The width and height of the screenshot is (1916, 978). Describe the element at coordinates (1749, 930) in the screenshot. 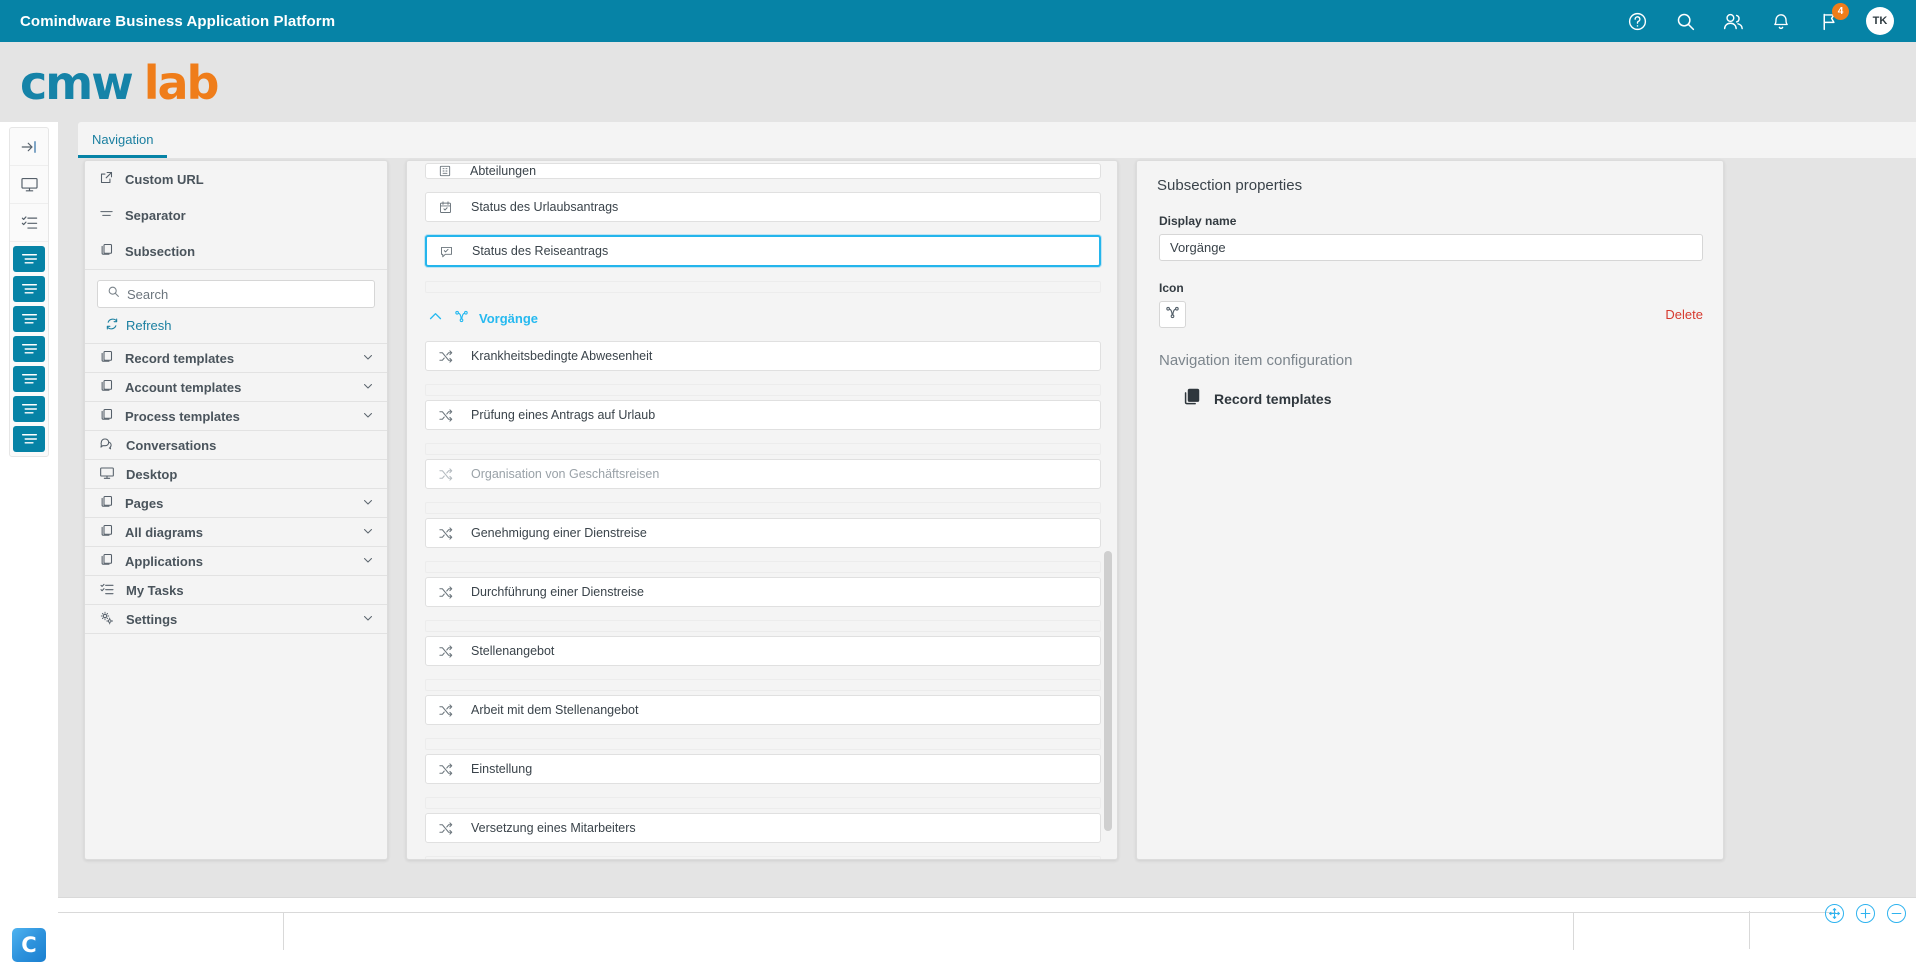

I see `bottom-divider` at that location.